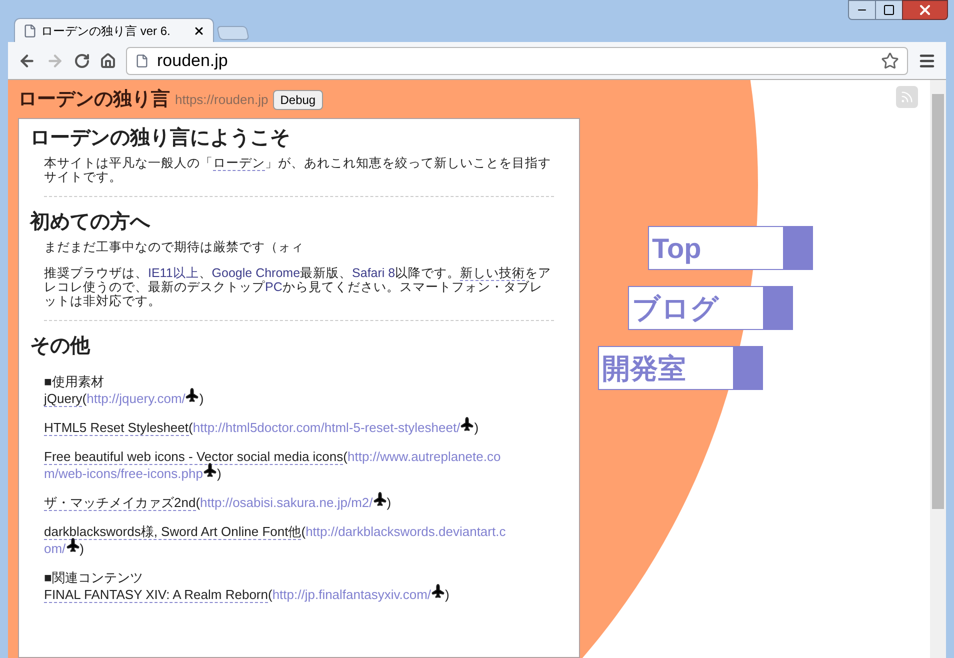 The width and height of the screenshot is (954, 658). I want to click on debug-button: Debug, so click(298, 100).